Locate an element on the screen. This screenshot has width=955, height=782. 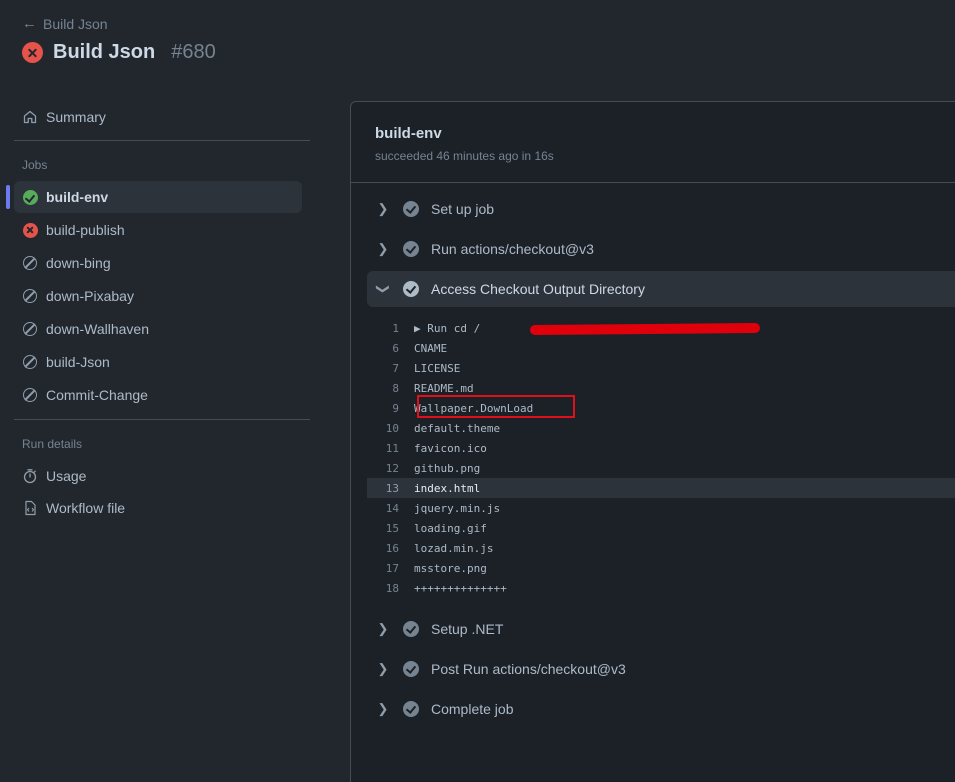
annotation-highlight-box is located at coordinates (496, 406).